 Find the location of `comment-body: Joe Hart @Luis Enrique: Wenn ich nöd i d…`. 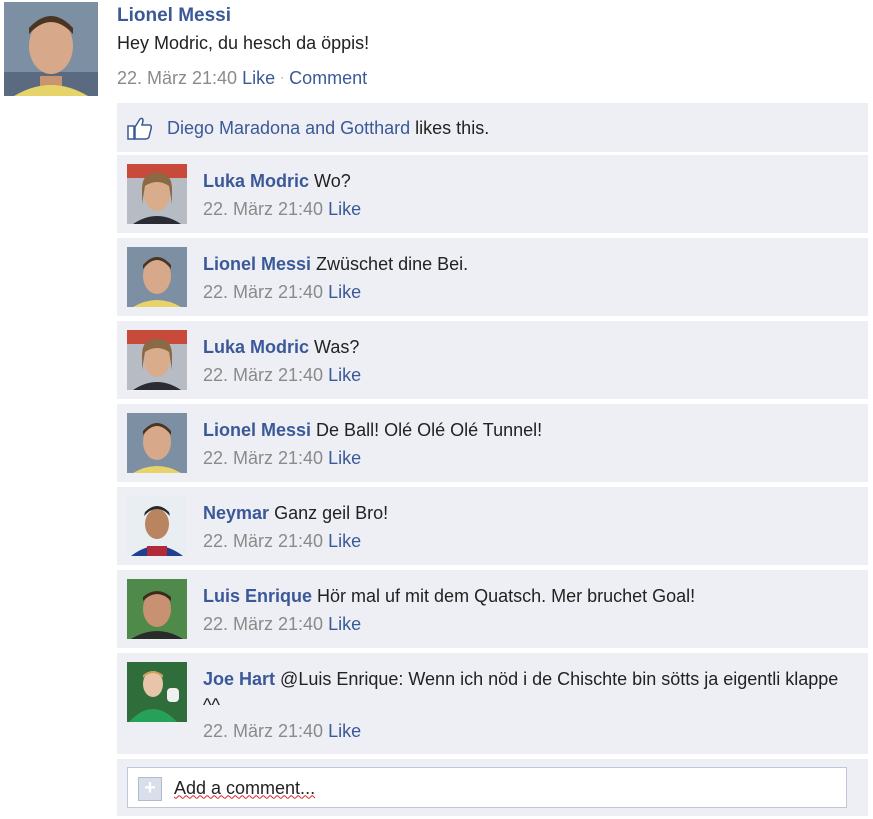

comment-body: Joe Hart @Luis Enrique: Wenn ich nöd i d… is located at coordinates (527, 692).